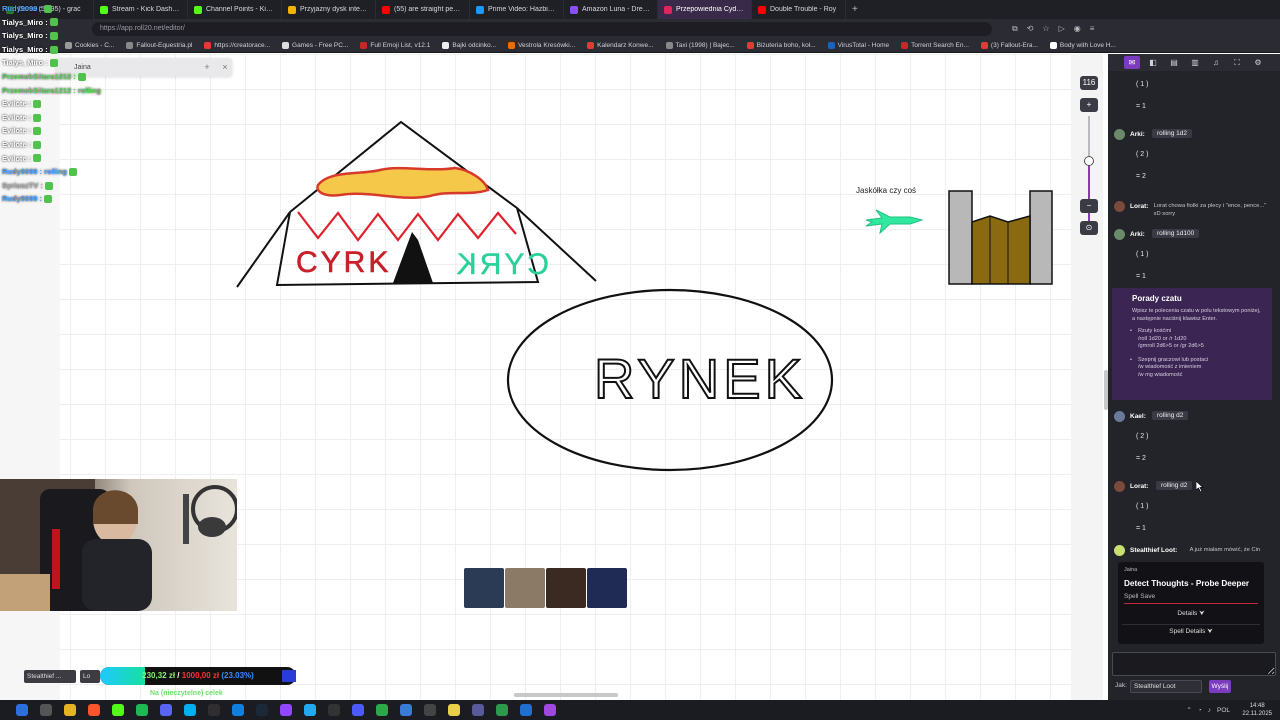 This screenshot has height=720, width=1280. Describe the element at coordinates (73, 171) in the screenshot. I see `chat-emote-icon` at that location.